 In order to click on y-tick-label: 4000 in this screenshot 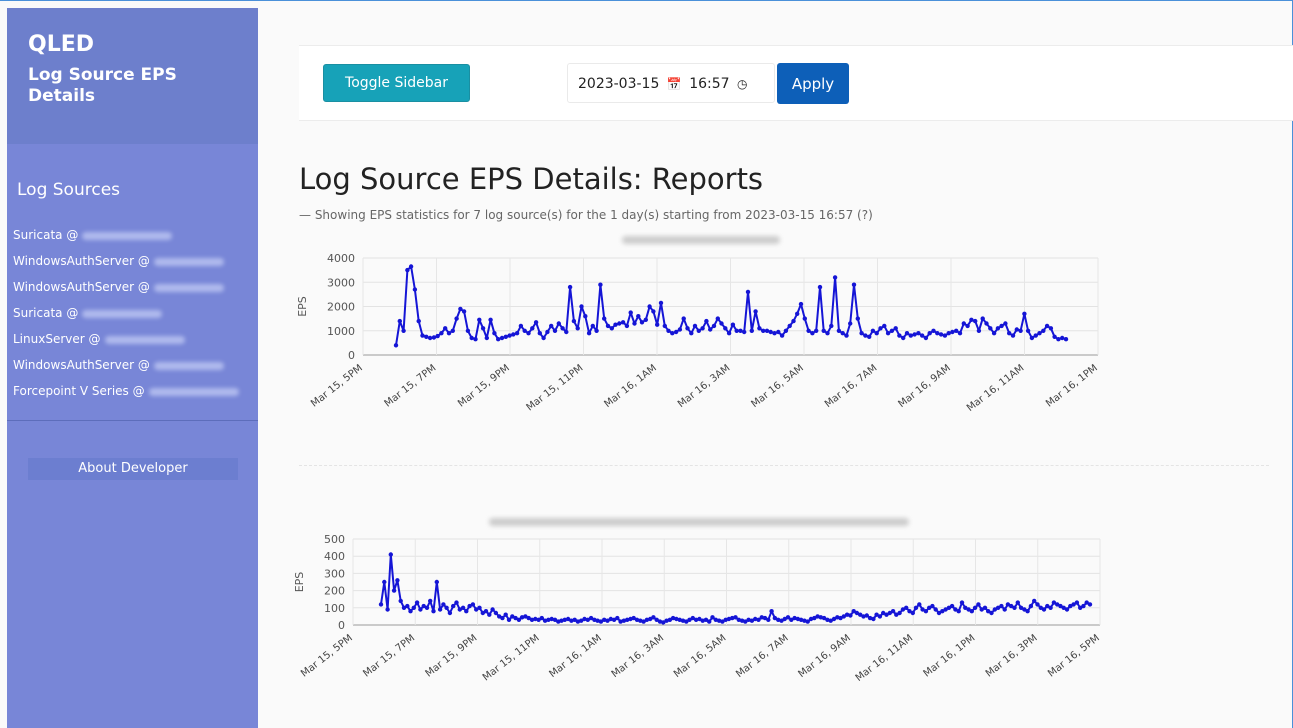, I will do `click(341, 258)`.